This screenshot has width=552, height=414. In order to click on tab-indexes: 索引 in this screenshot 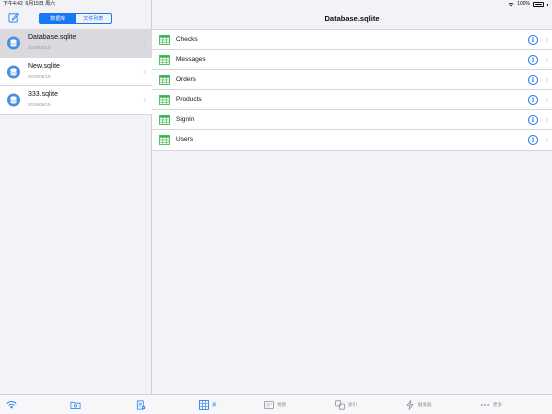, I will do `click(346, 405)`.